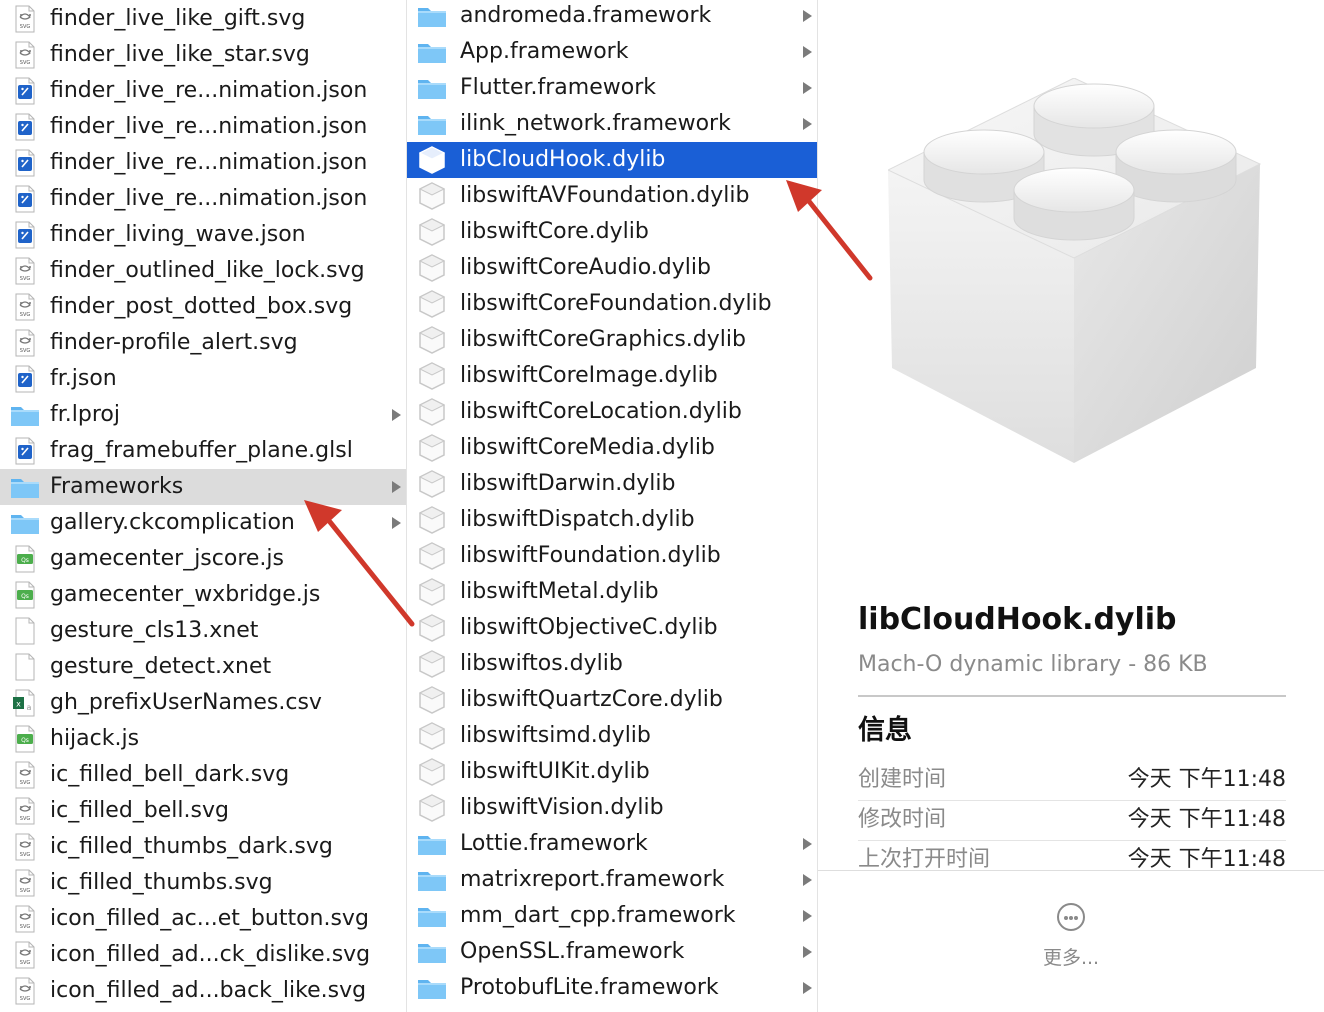 This screenshot has height=1012, width=1324. What do you see at coordinates (612, 268) in the screenshot?
I see `list-item: libswiftCoreAudio.dylib` at bounding box center [612, 268].